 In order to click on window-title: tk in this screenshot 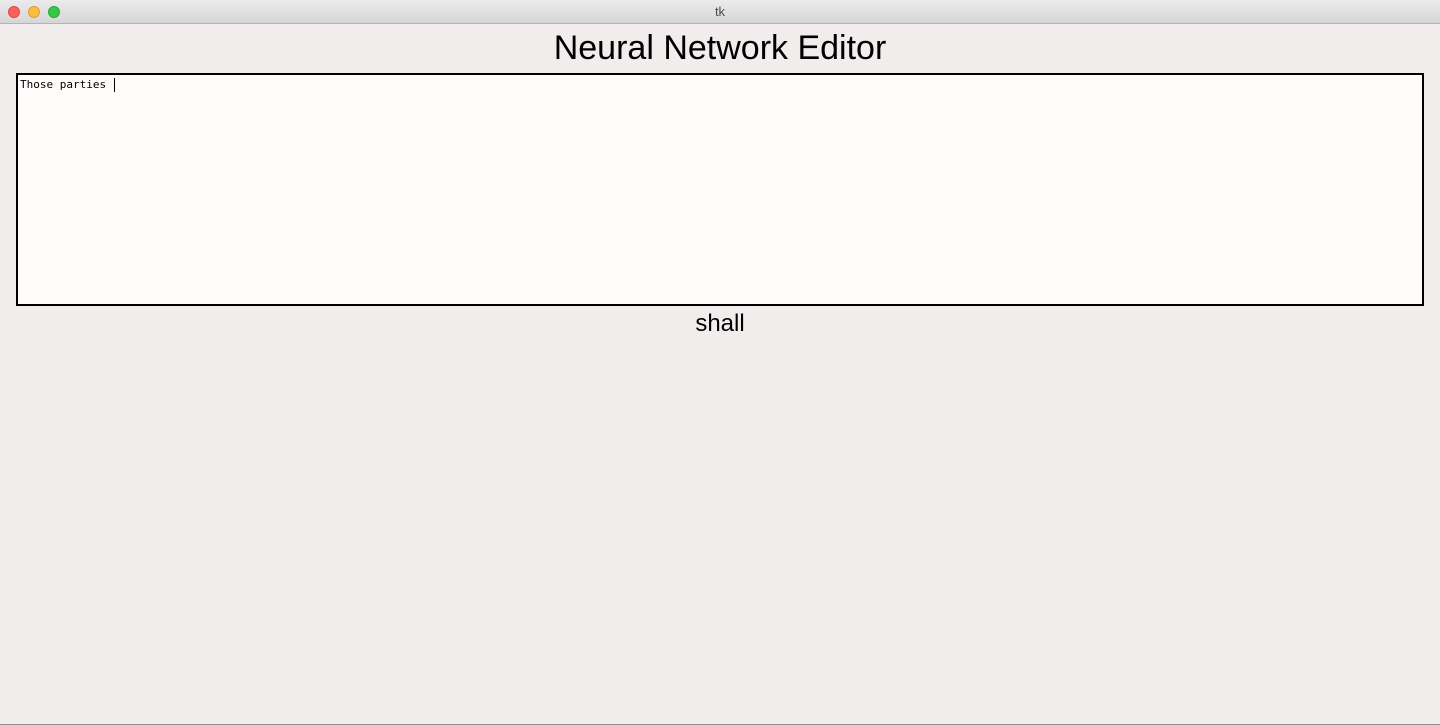, I will do `click(720, 11)`.